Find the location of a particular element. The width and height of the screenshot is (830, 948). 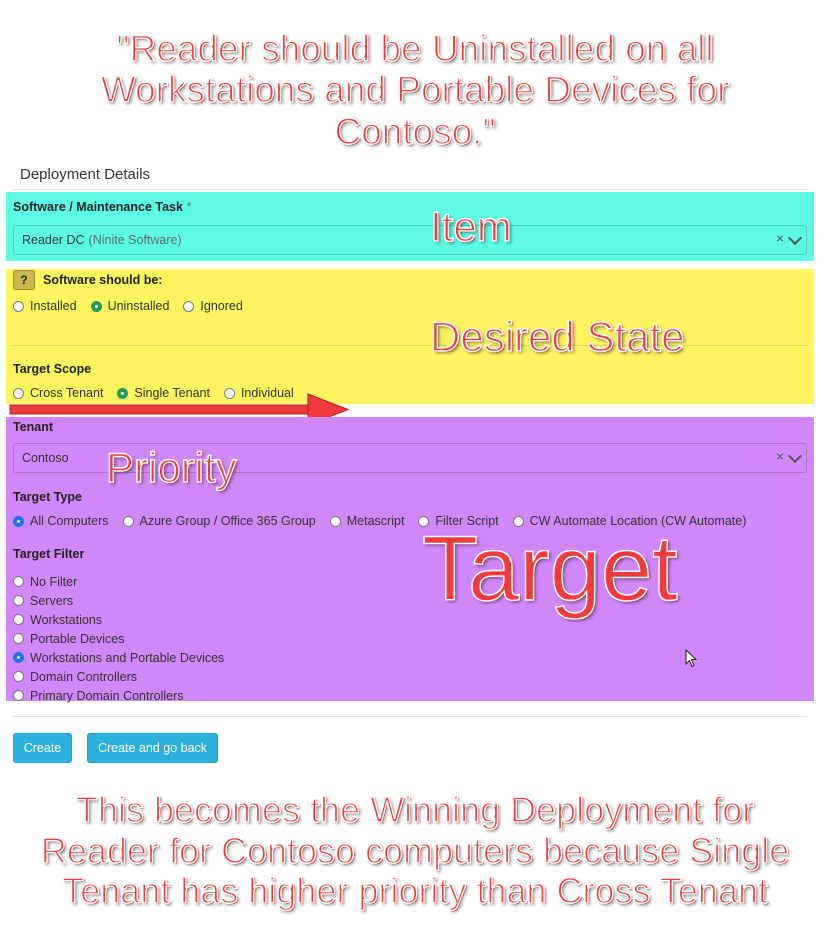

filter-option-label: Workstations is located at coordinates (66, 619).